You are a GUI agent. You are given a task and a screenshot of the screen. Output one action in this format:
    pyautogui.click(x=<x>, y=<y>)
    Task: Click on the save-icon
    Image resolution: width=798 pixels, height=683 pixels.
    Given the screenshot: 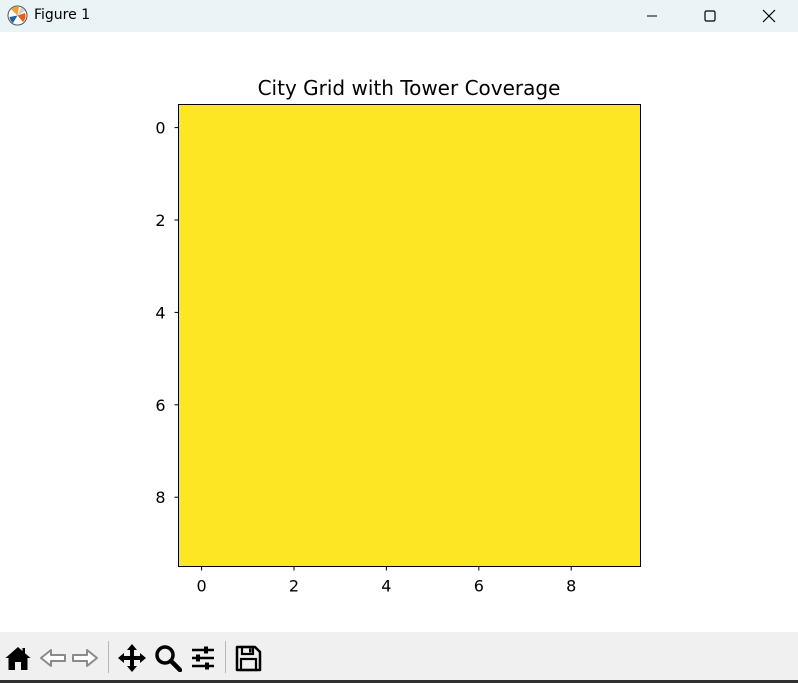 What is the action you would take?
    pyautogui.click(x=248, y=658)
    